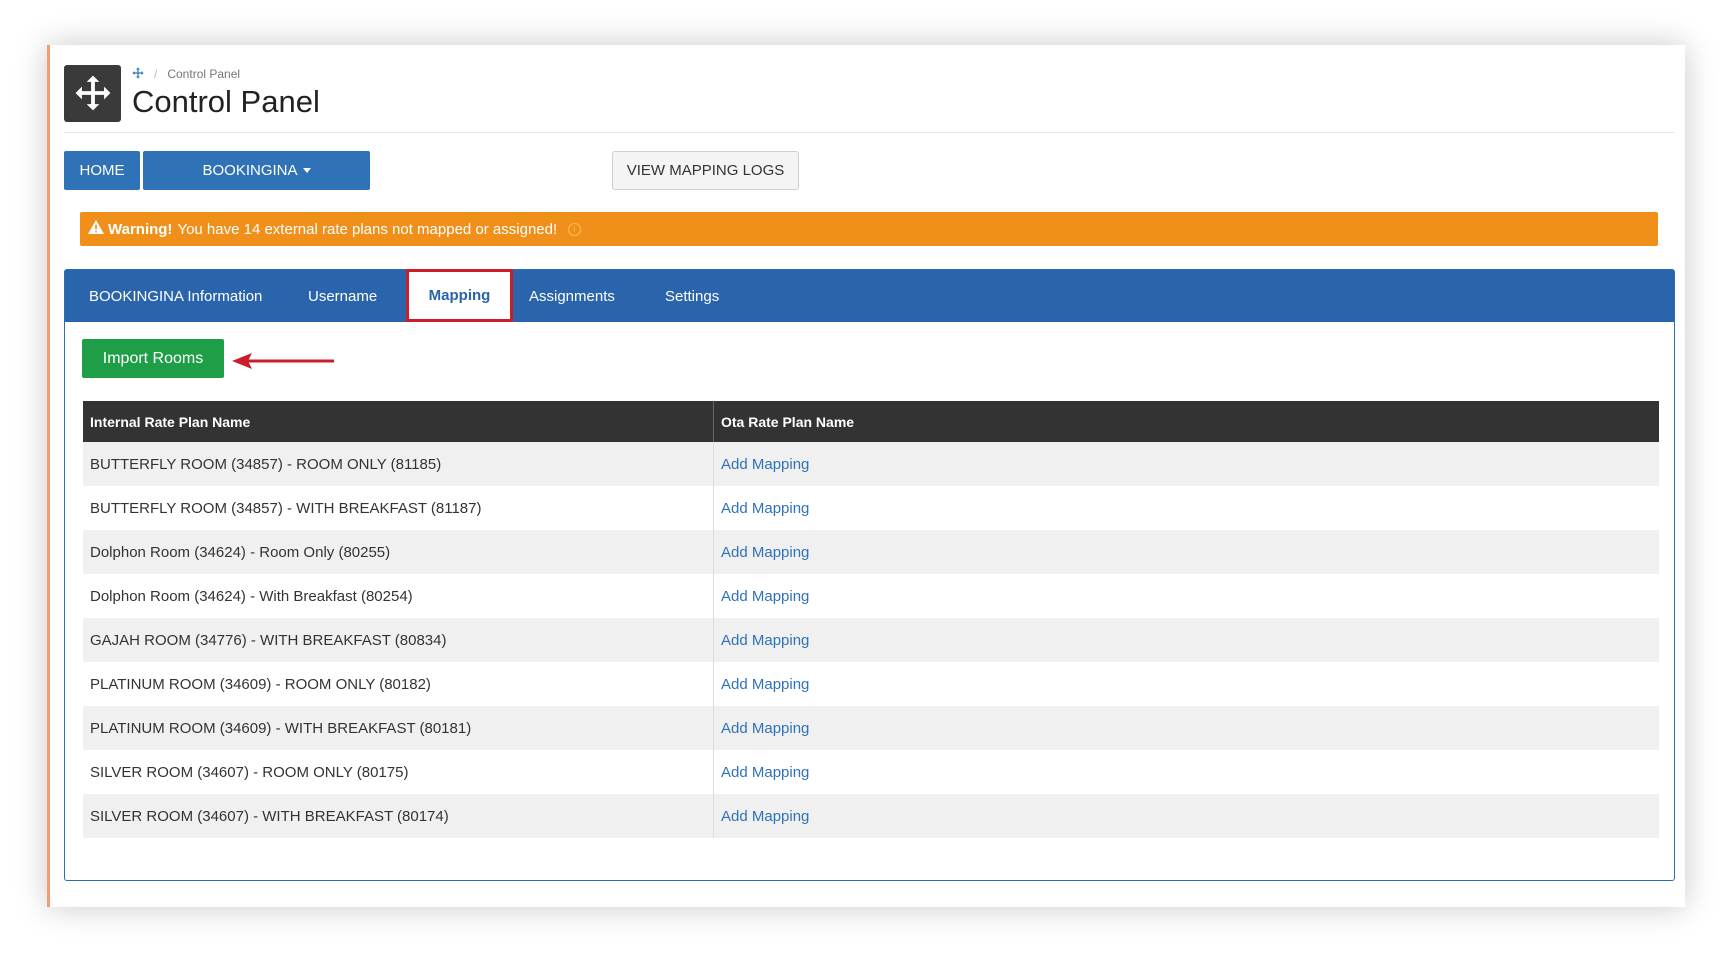  What do you see at coordinates (140, 229) in the screenshot?
I see `warning-title: Warning!` at bounding box center [140, 229].